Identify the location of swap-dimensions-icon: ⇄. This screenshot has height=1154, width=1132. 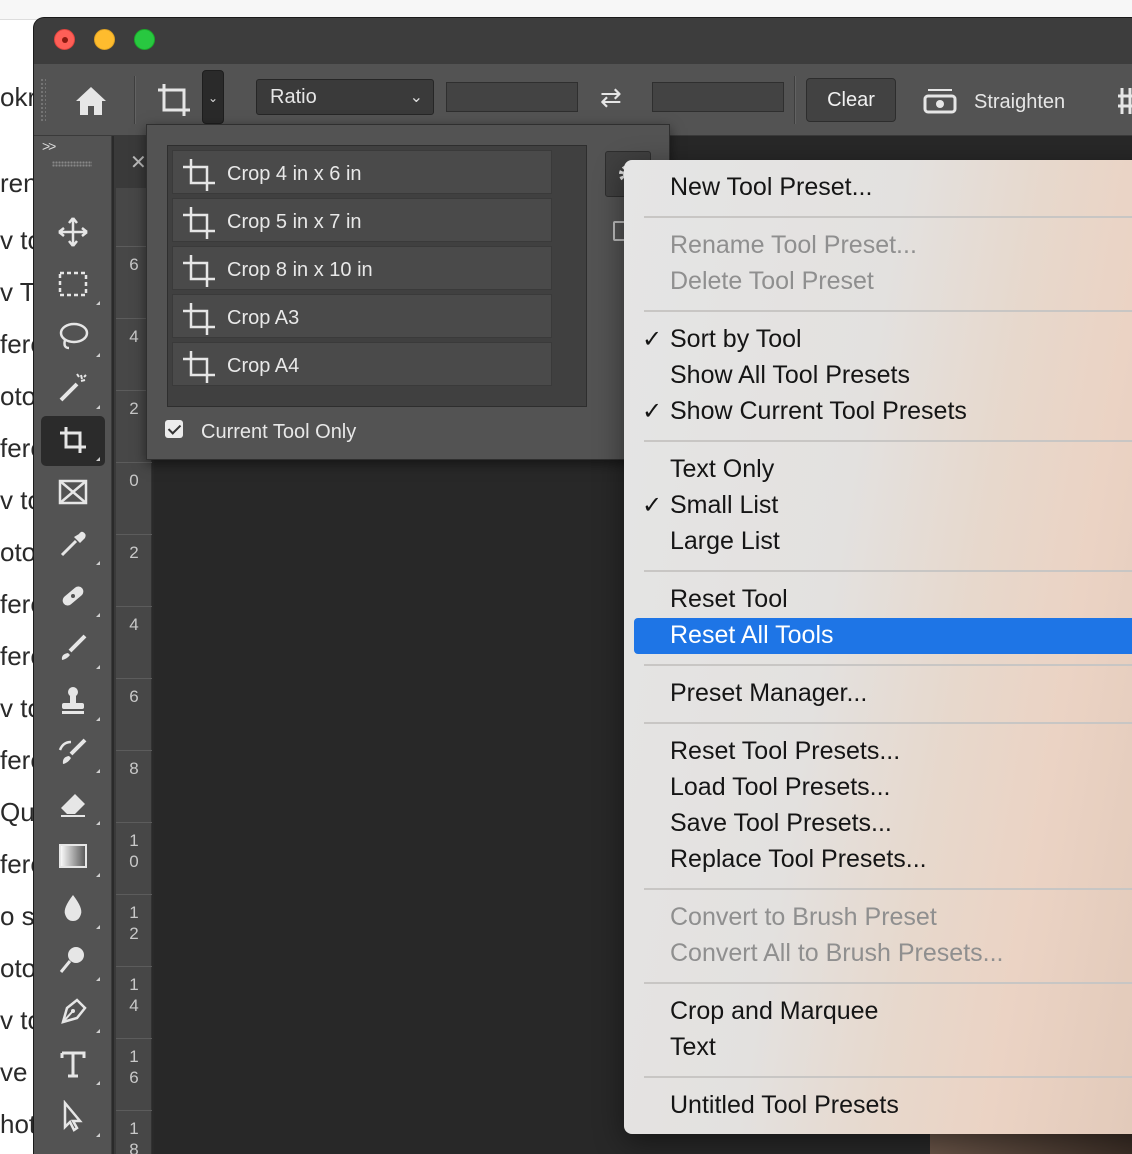
(615, 97).